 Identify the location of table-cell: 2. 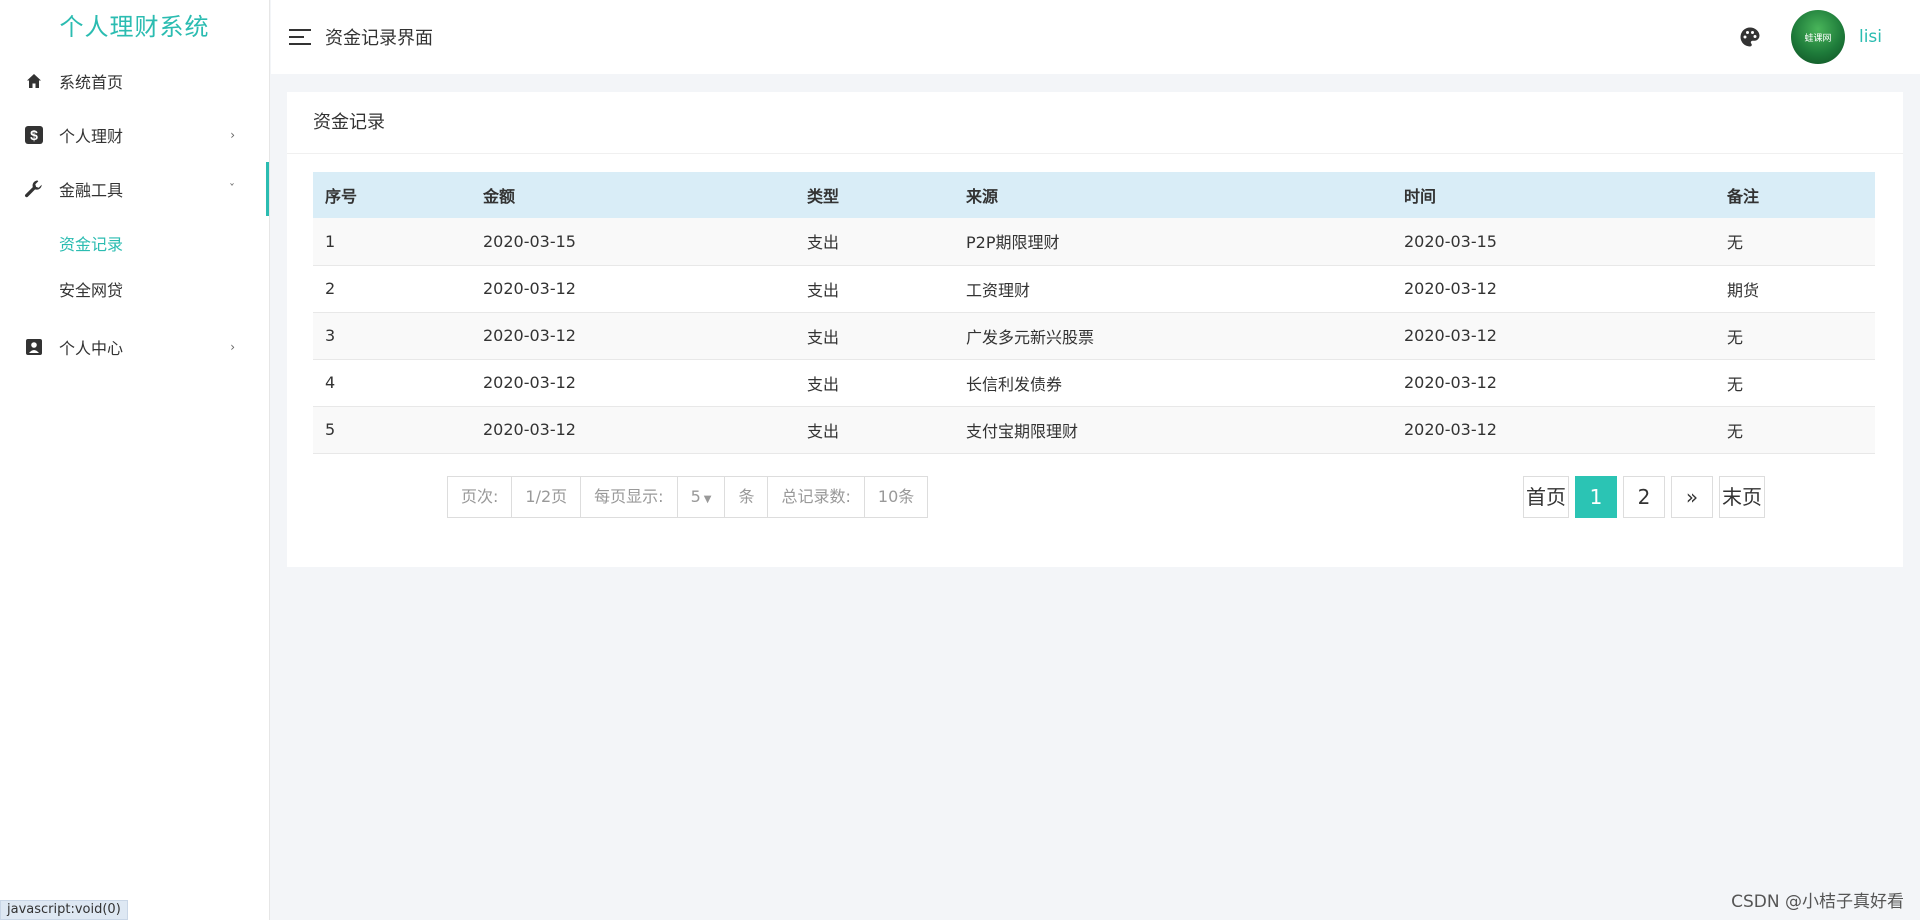
(330, 288).